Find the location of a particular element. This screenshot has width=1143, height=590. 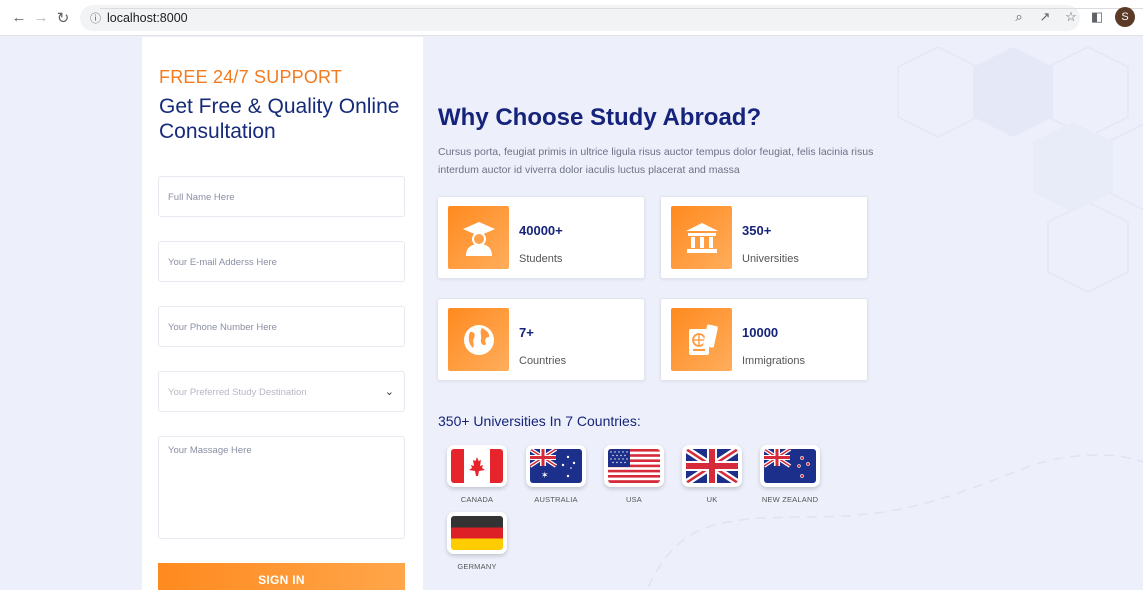

stat-card-students: 40000+ Students is located at coordinates (541, 237).